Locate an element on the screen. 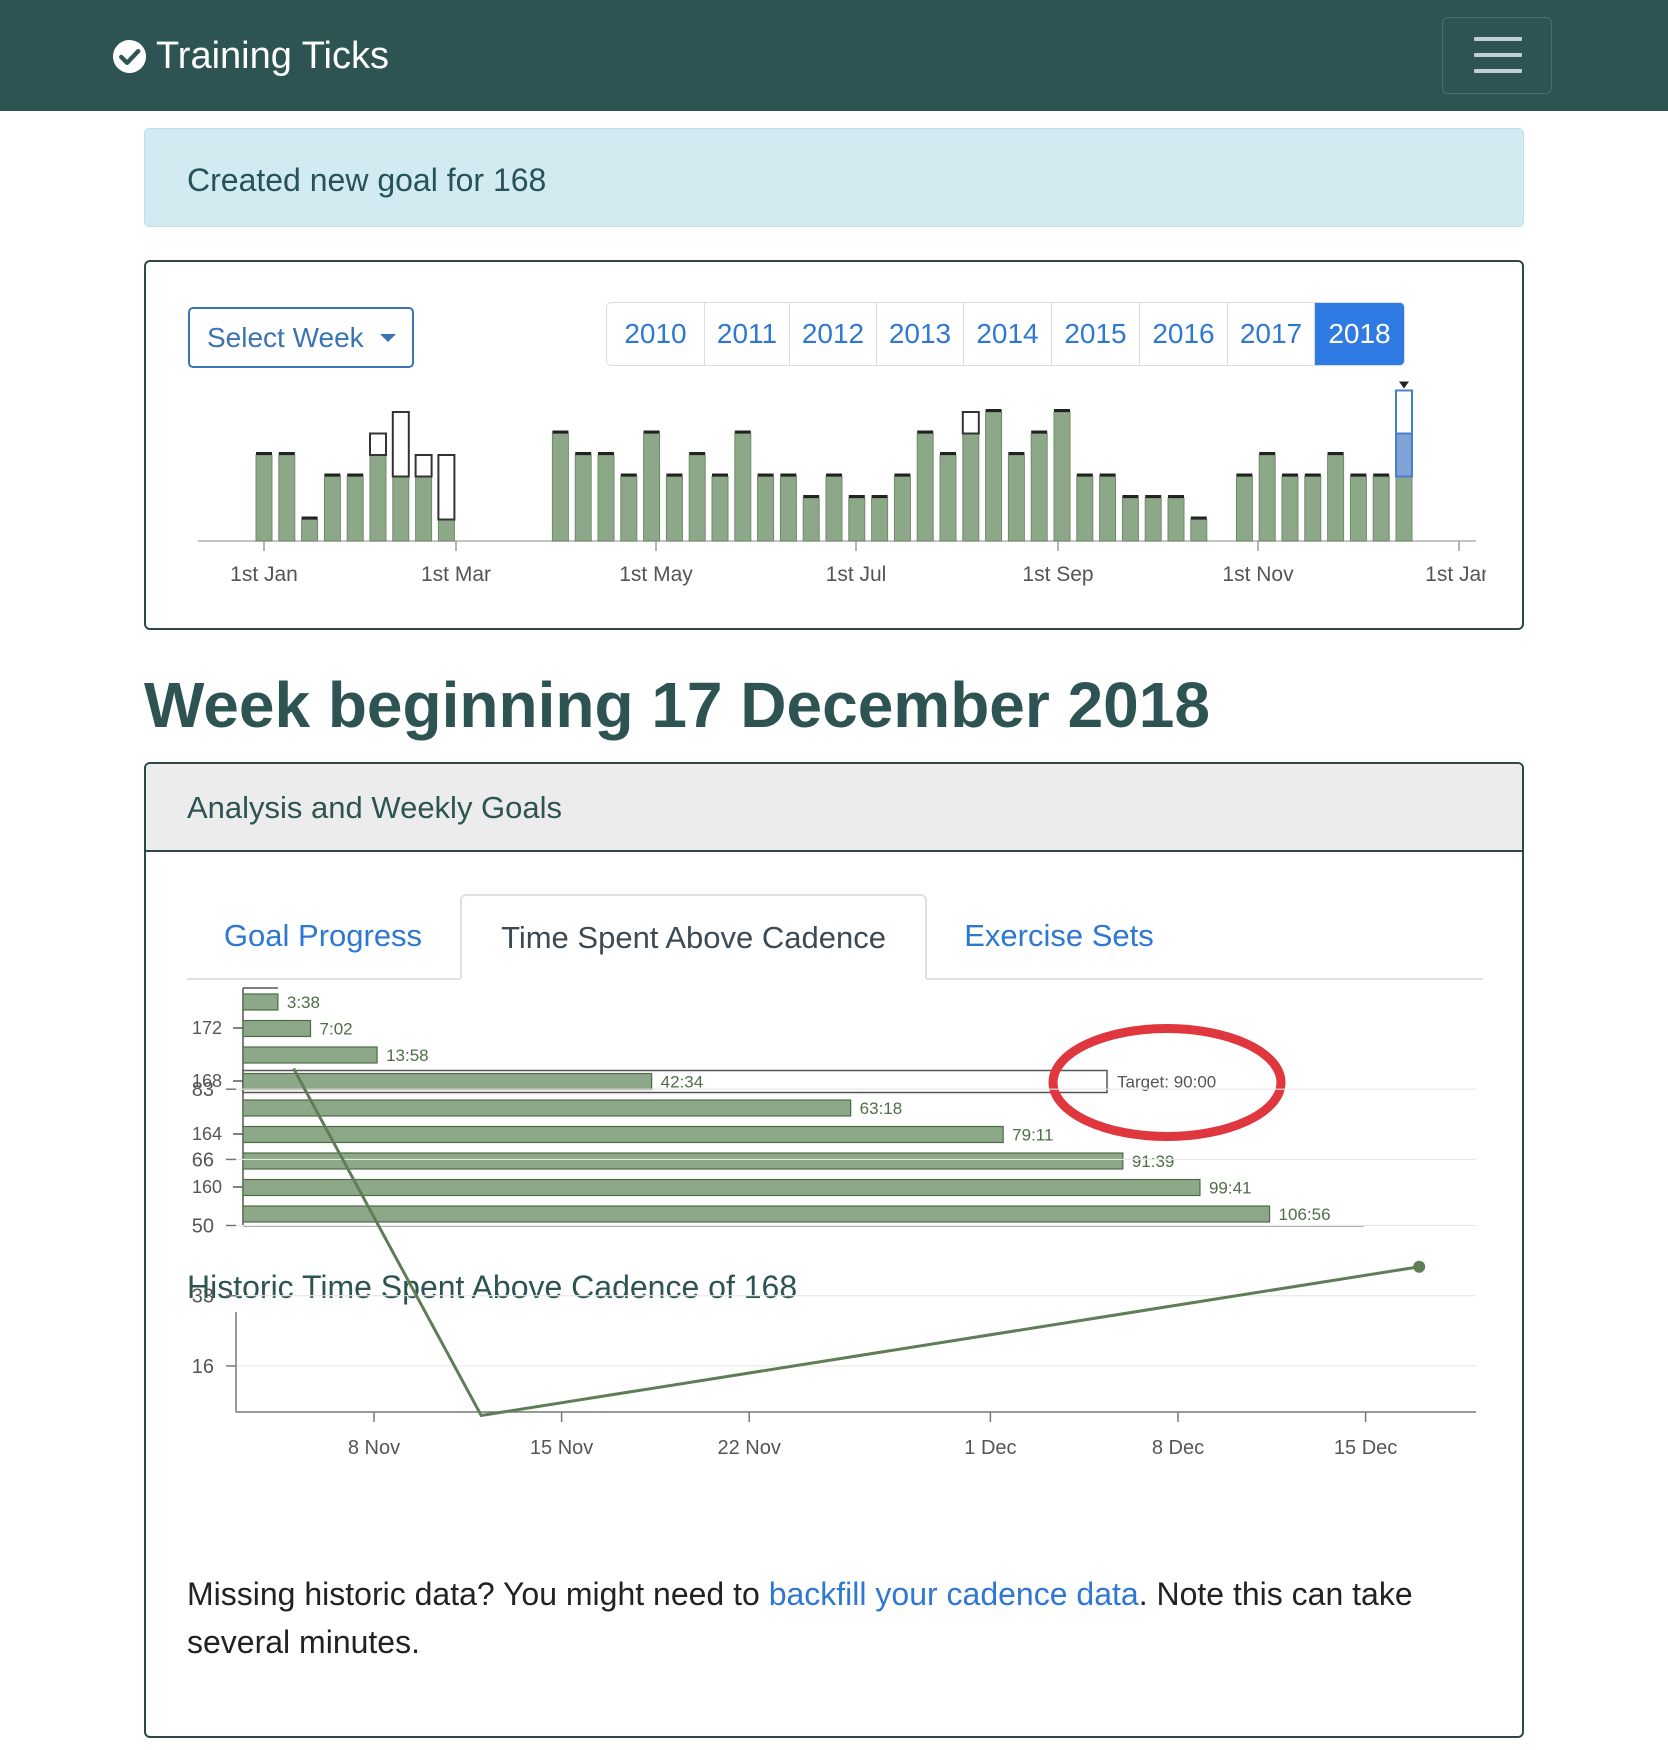  page-title: Week beginning 17 December 2018 is located at coordinates (677, 705).